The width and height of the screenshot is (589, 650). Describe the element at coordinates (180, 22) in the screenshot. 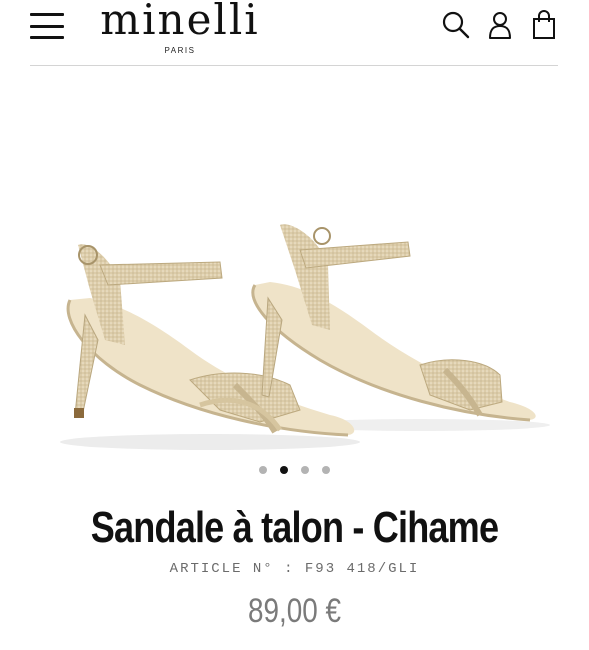

I see `brand-name: minelli` at that location.